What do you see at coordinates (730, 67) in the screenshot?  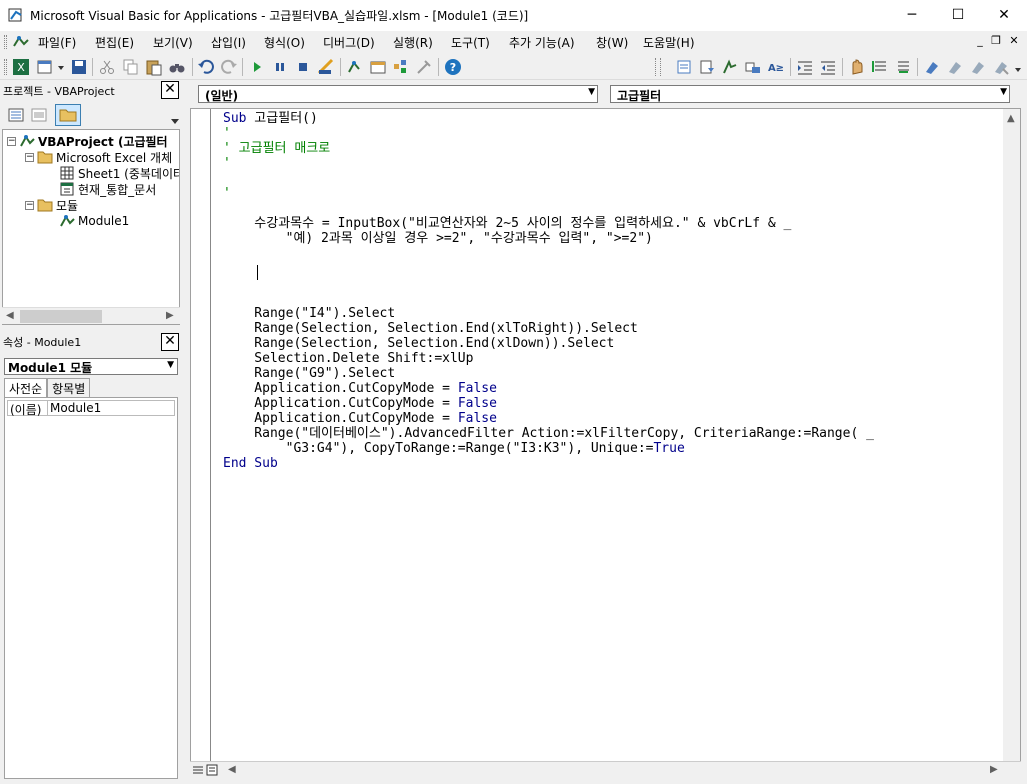 I see `quick-info-icon` at bounding box center [730, 67].